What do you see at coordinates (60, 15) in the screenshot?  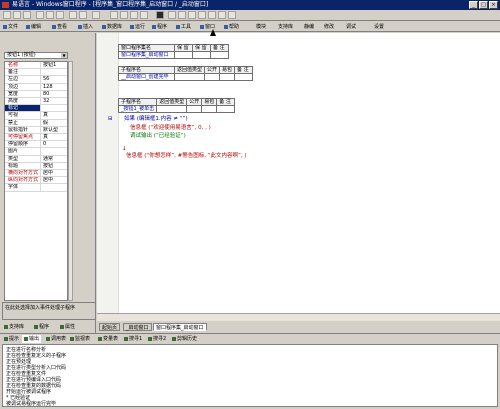 I see `paste-icon` at bounding box center [60, 15].